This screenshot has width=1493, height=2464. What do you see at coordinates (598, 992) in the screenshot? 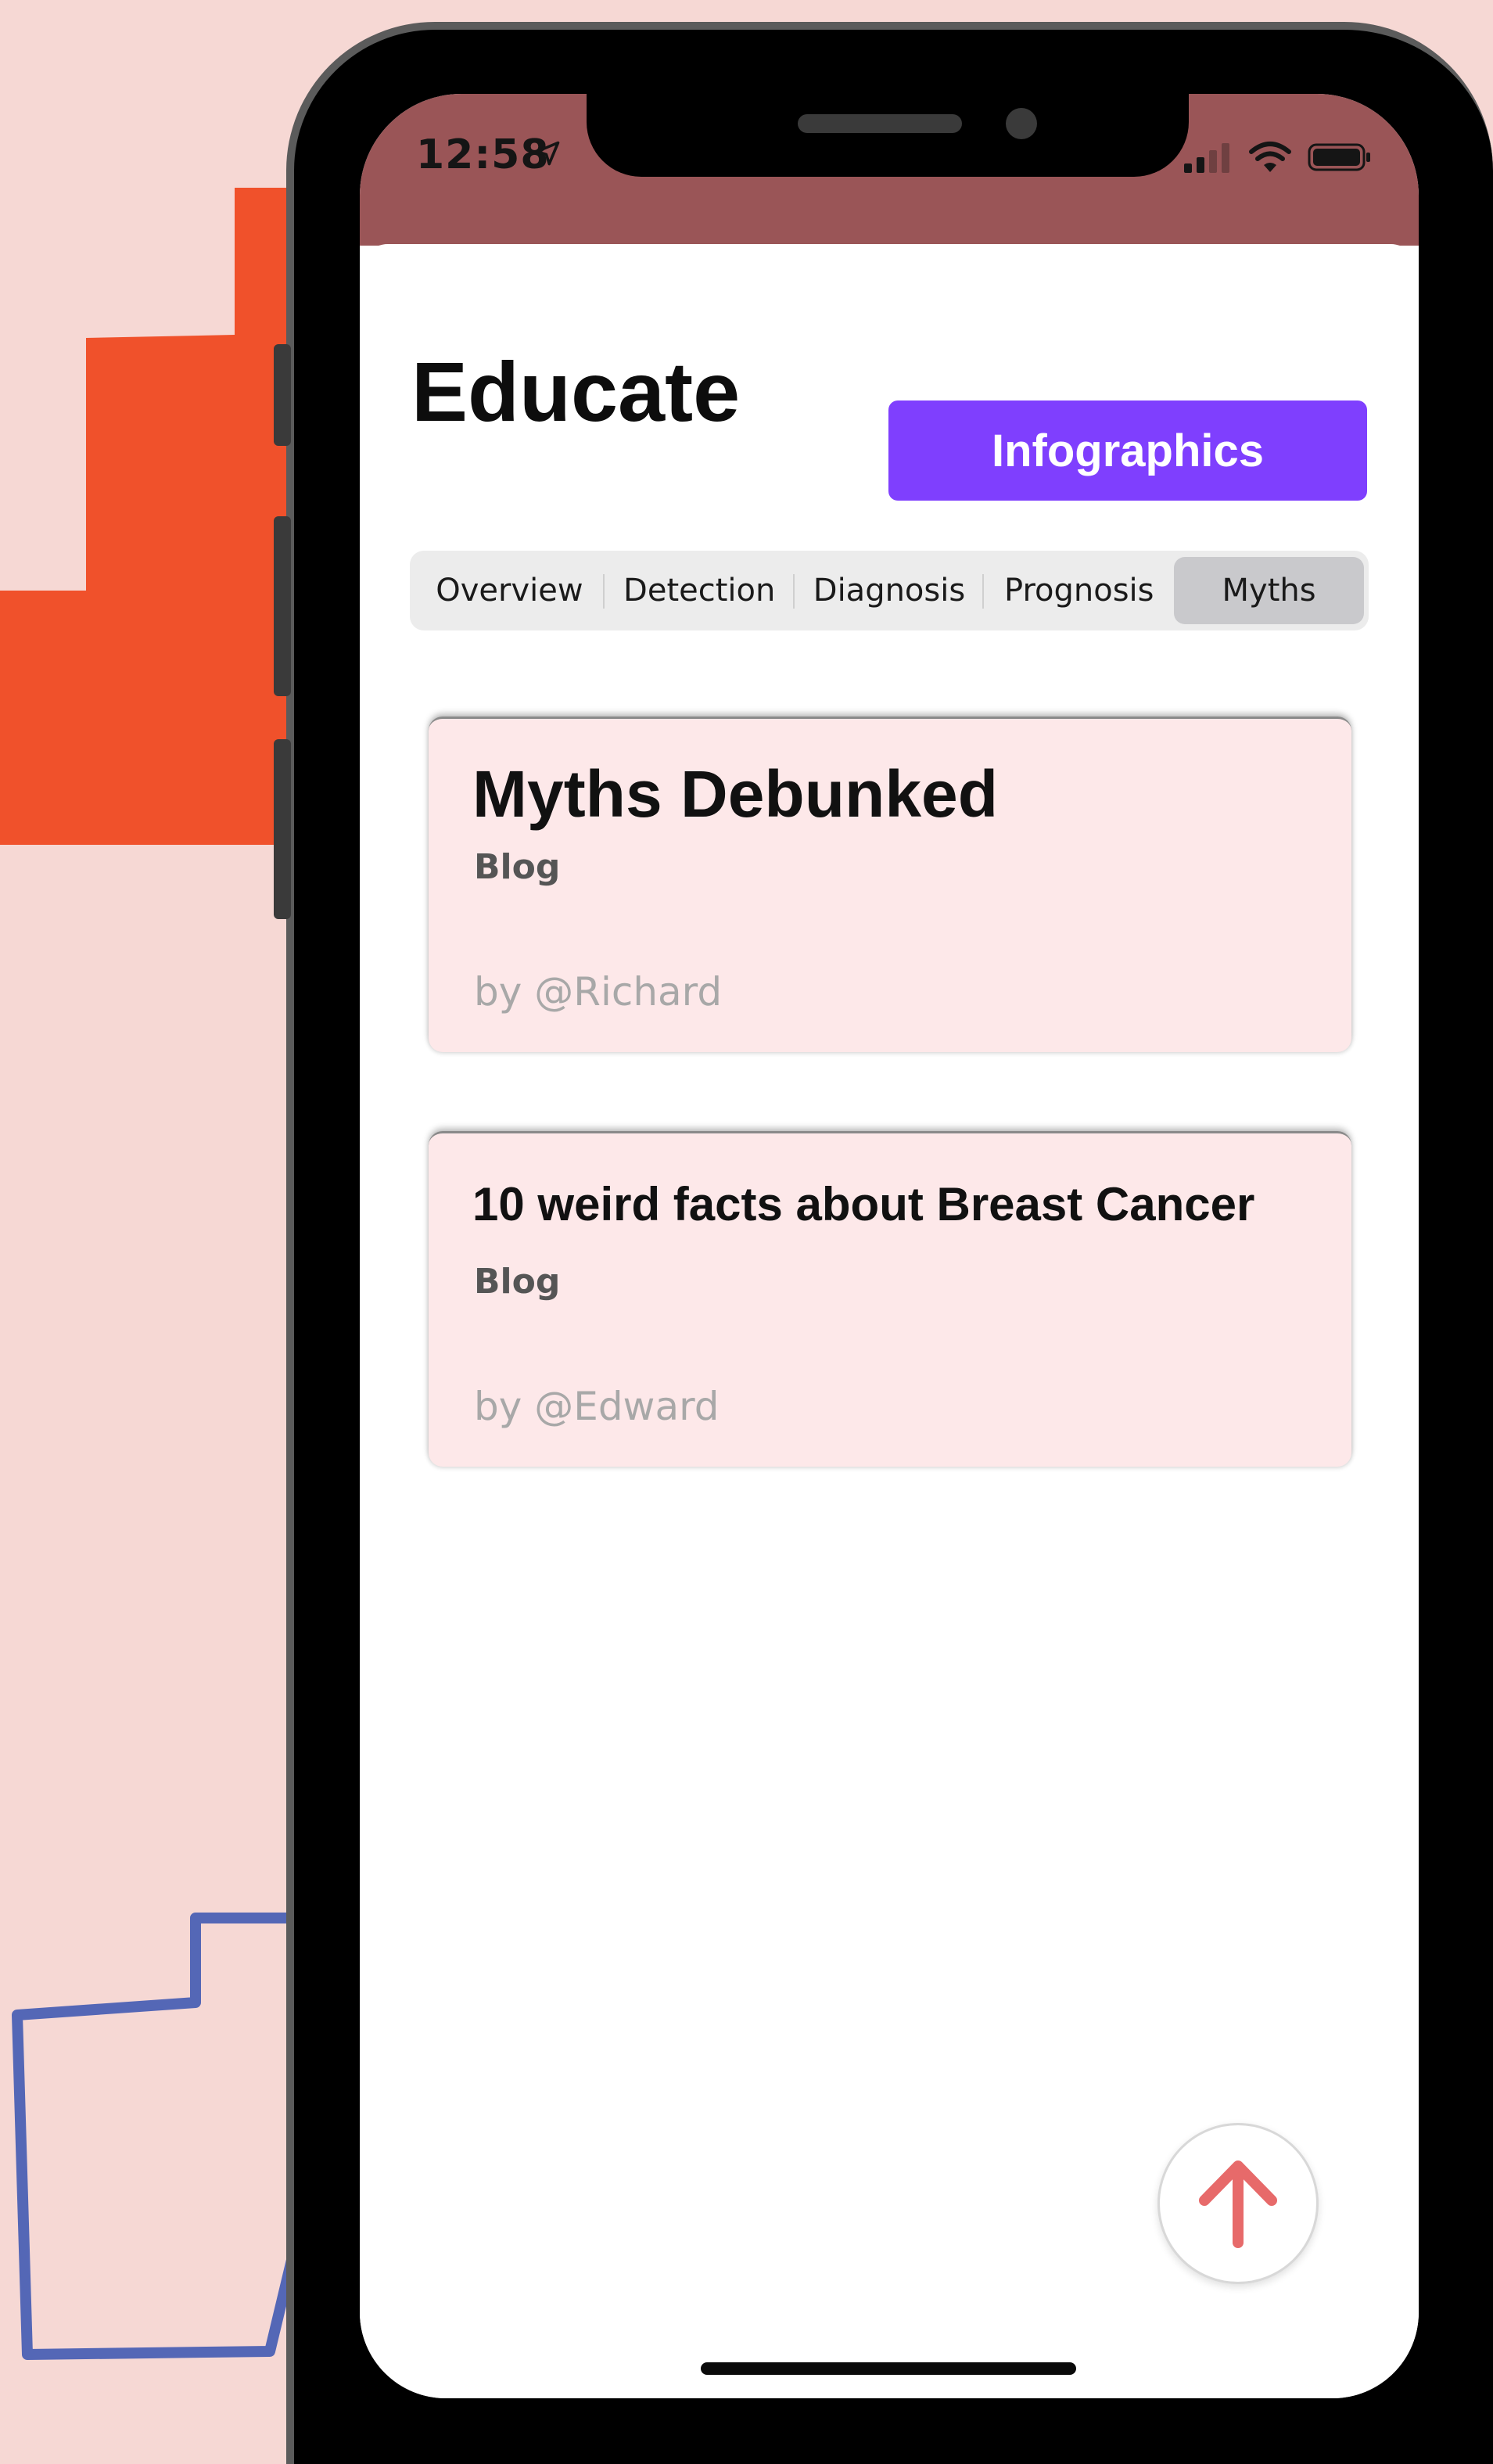
I see `card-author: by @Richard` at bounding box center [598, 992].